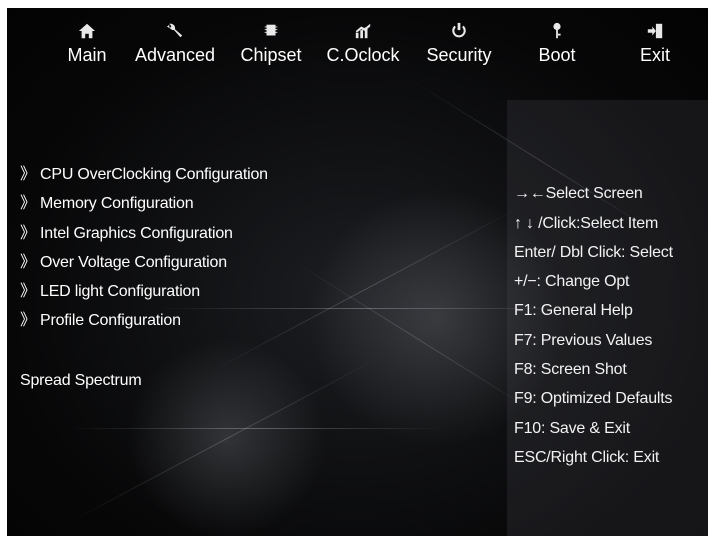  I want to click on config-item-label: LED light Configuration, so click(120, 291).